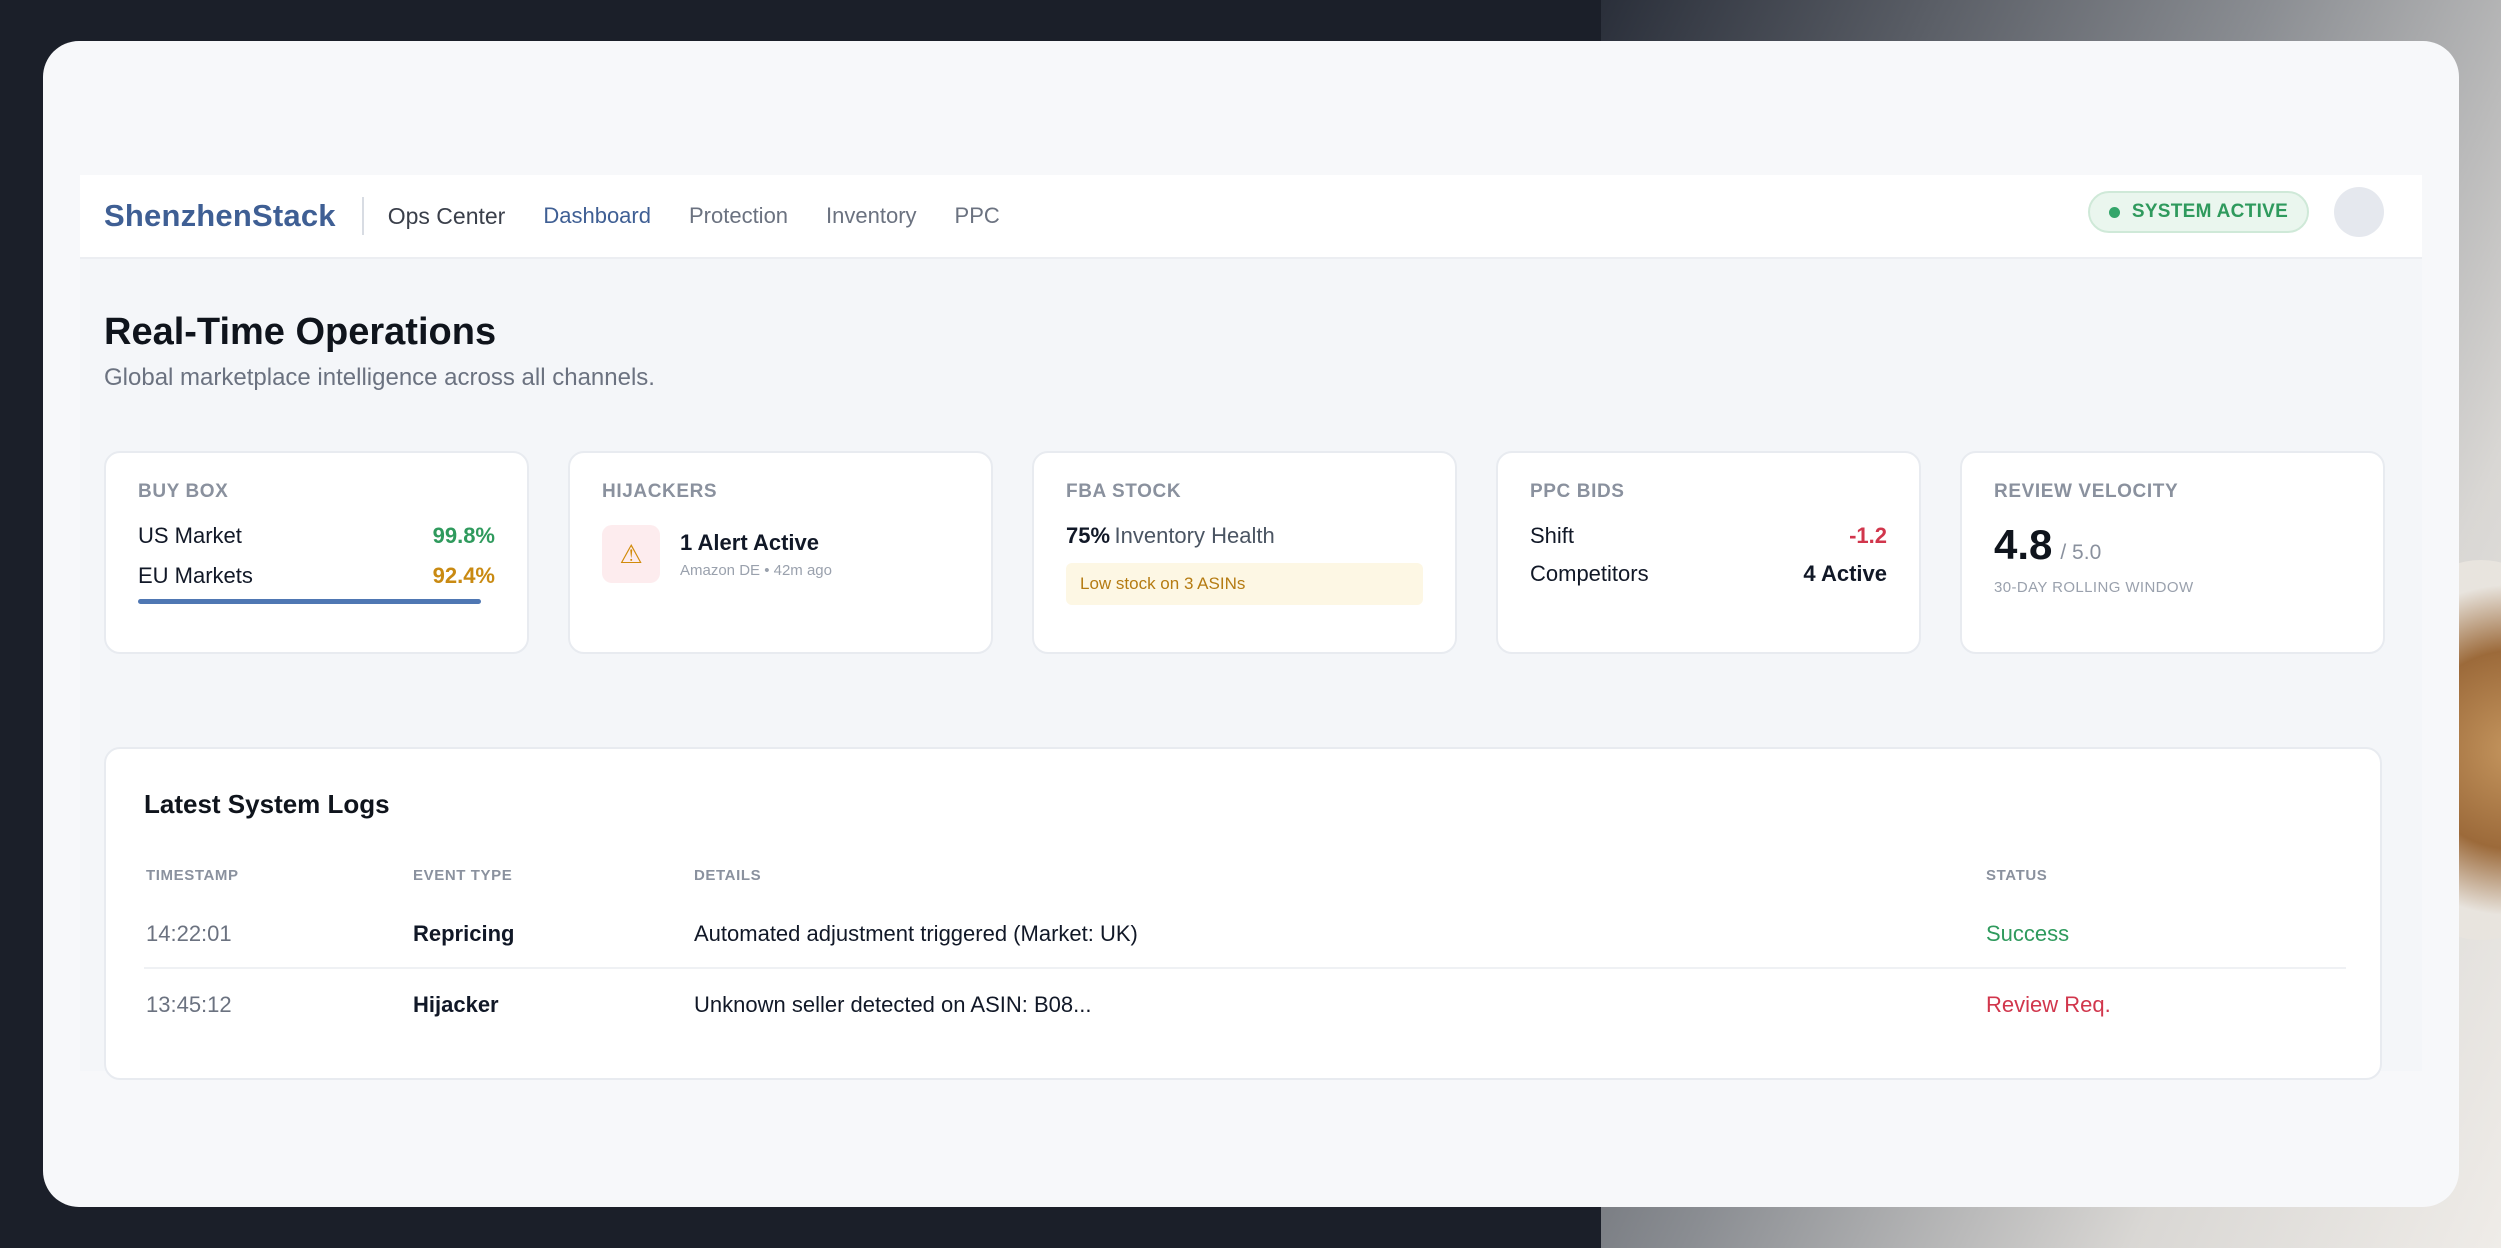 This screenshot has height=1248, width=2501. Describe the element at coordinates (446, 215) in the screenshot. I see `section-label: Ops Center` at that location.